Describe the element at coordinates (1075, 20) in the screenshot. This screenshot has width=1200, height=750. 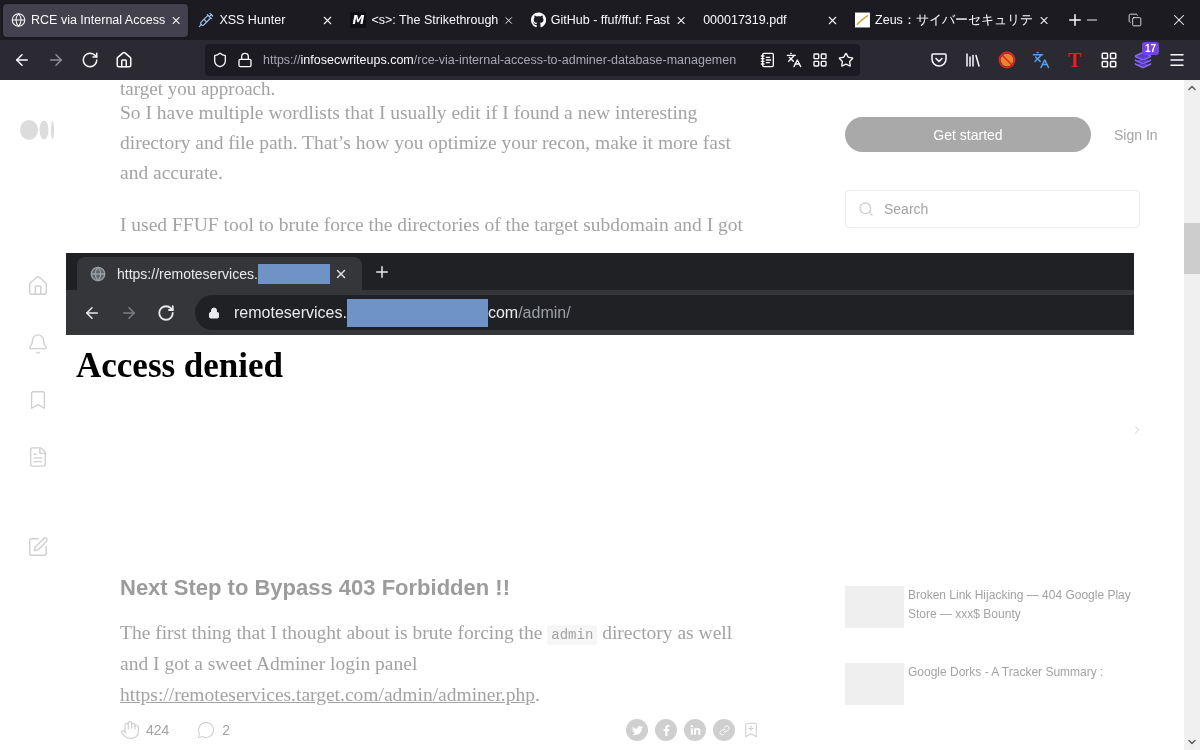
I see `plus-icon` at that location.